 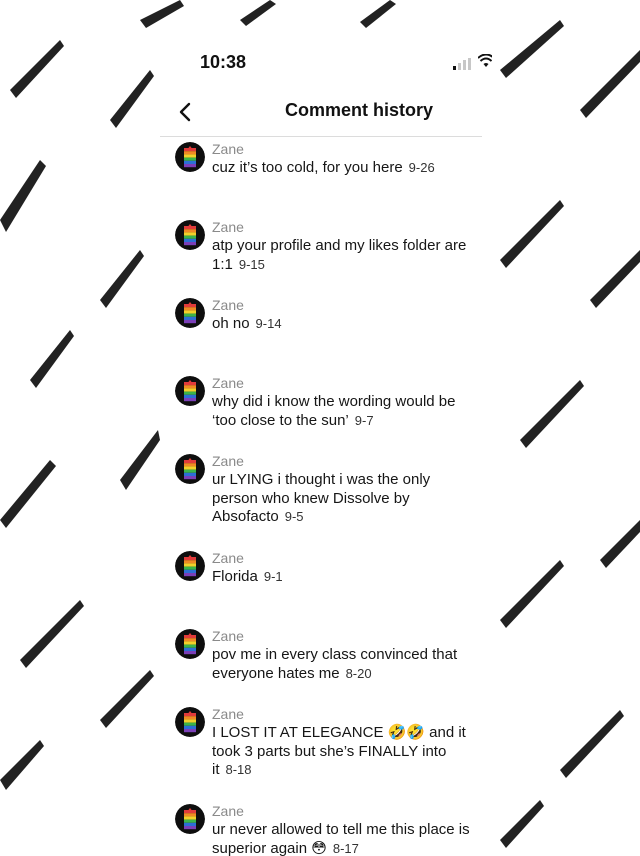 I want to click on comment-date: 9-26, so click(x=421, y=167).